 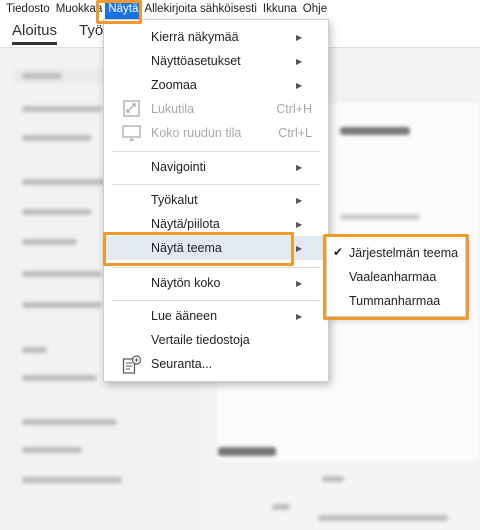 What do you see at coordinates (123, 9) in the screenshot?
I see `menu-nayta: Näytä` at bounding box center [123, 9].